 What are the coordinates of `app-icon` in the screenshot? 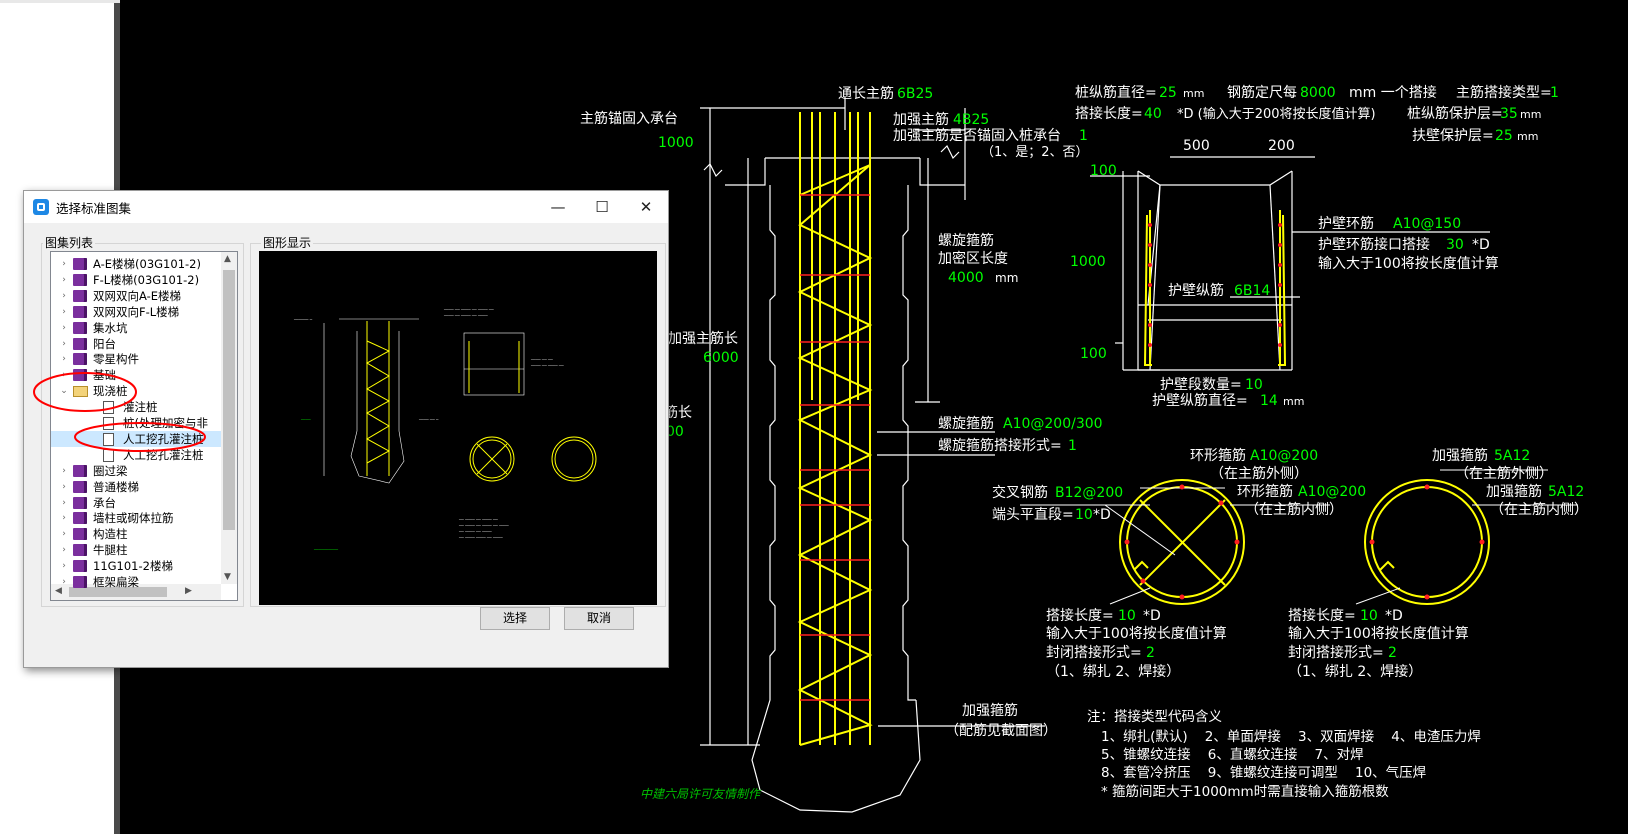 It's located at (41, 207).